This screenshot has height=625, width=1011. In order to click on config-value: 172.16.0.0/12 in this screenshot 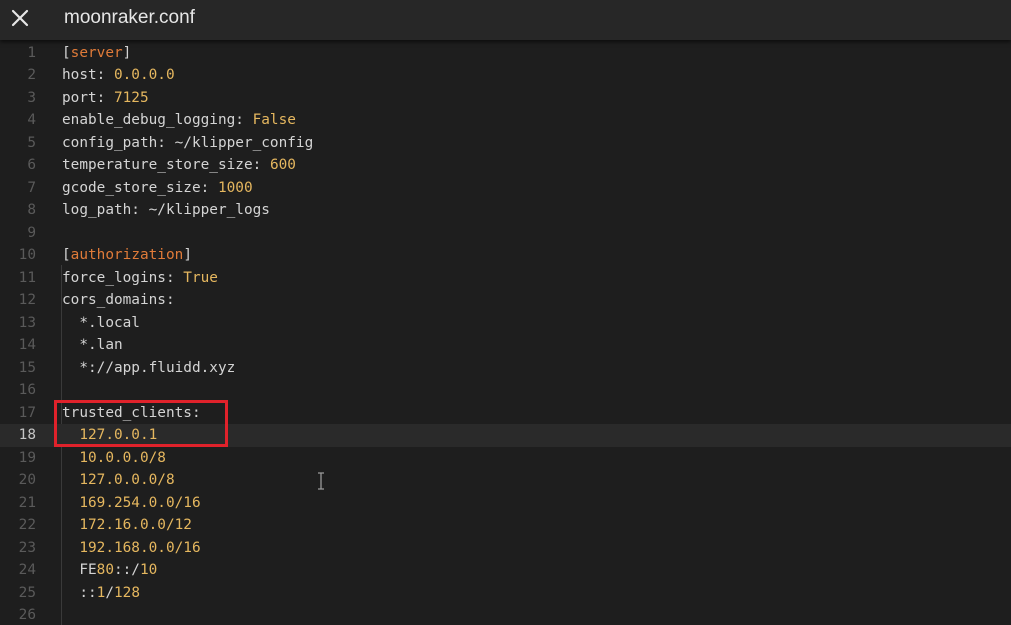, I will do `click(135, 525)`.